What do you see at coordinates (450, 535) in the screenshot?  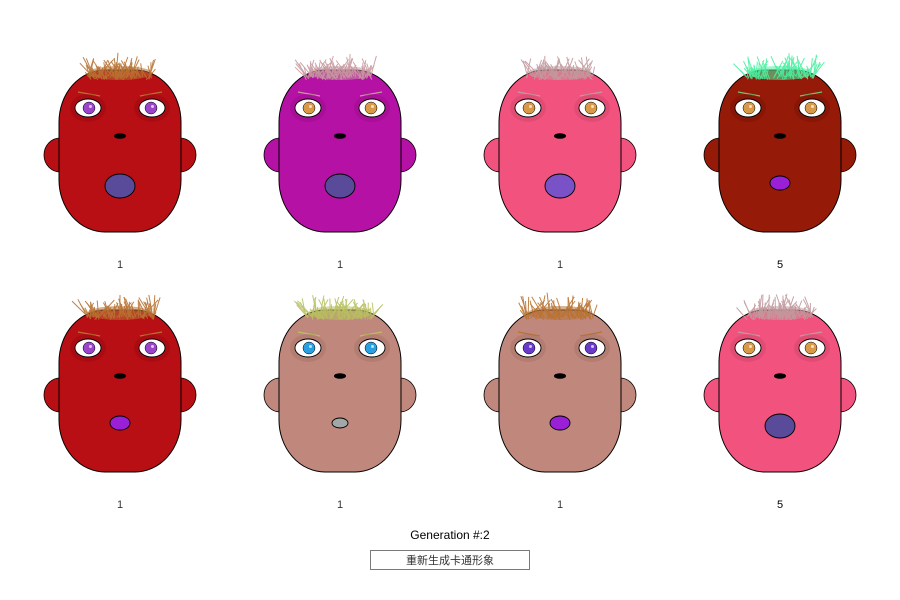 I see `generation-label: Generation #:2` at bounding box center [450, 535].